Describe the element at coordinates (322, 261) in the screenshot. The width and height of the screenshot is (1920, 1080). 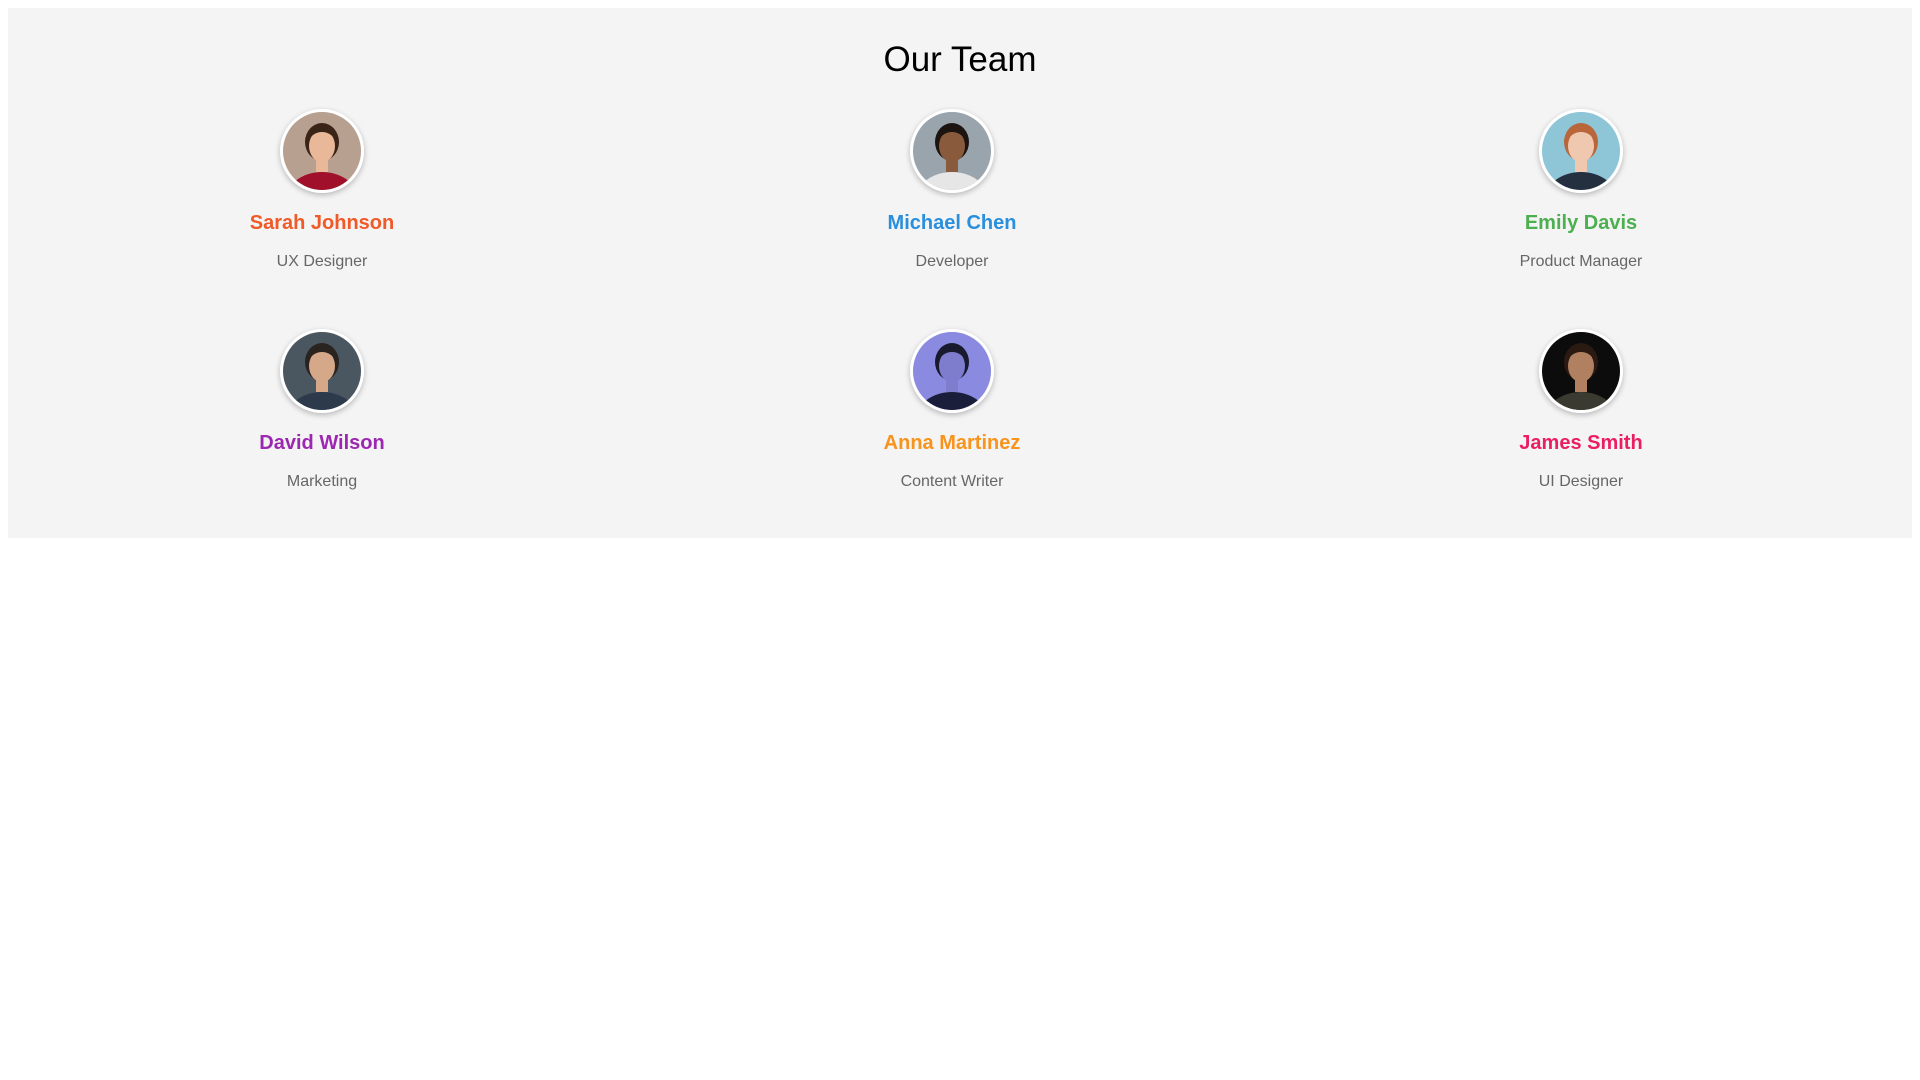
I see `member-role: UX Designer` at that location.